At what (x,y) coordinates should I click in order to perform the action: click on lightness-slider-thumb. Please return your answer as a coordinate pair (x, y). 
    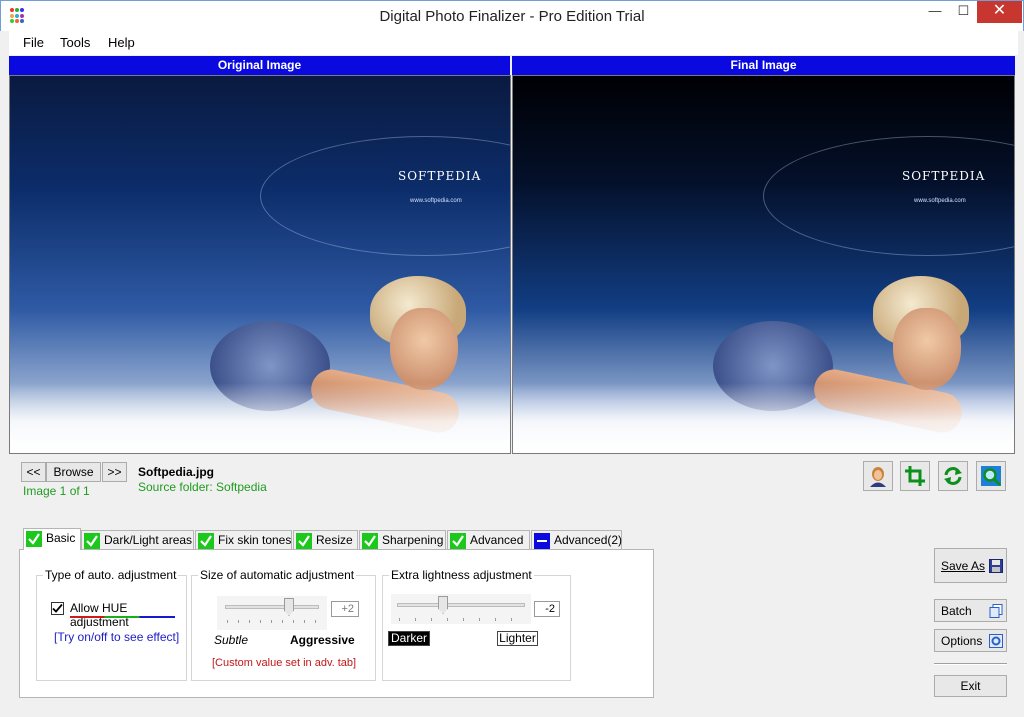
    Looking at the image, I should click on (443, 605).